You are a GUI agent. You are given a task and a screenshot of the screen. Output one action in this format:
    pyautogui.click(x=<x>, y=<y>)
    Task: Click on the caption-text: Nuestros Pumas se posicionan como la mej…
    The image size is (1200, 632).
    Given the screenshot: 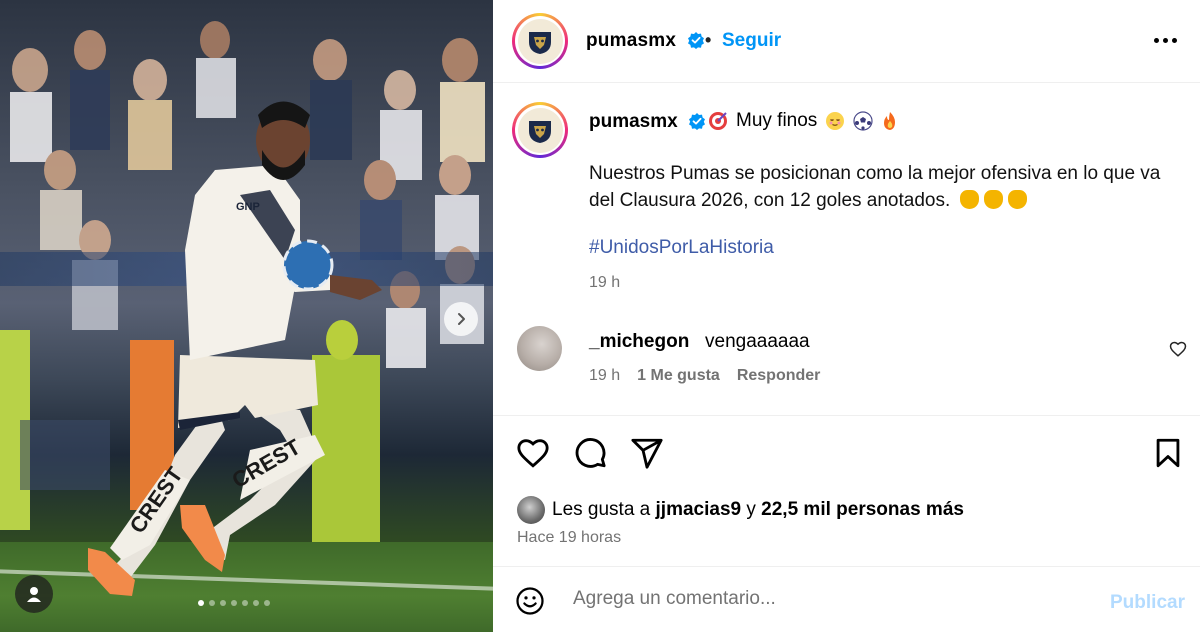 What is the action you would take?
    pyautogui.click(x=884, y=187)
    